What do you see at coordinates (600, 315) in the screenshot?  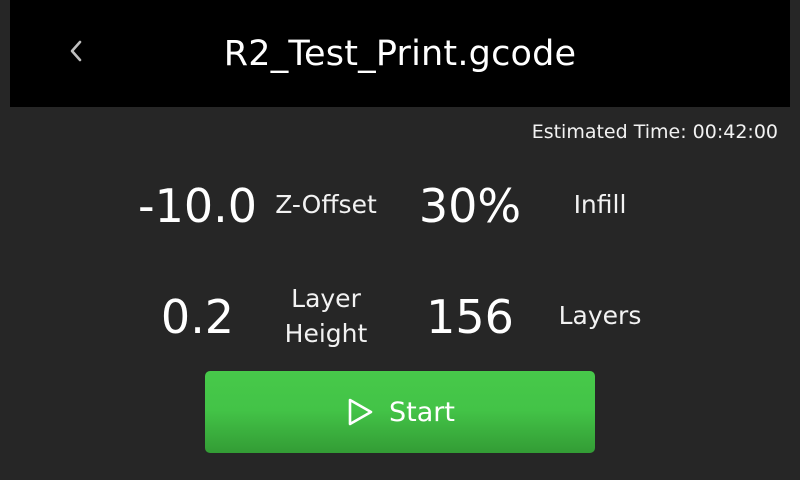 I see `layers-label: Layers` at bounding box center [600, 315].